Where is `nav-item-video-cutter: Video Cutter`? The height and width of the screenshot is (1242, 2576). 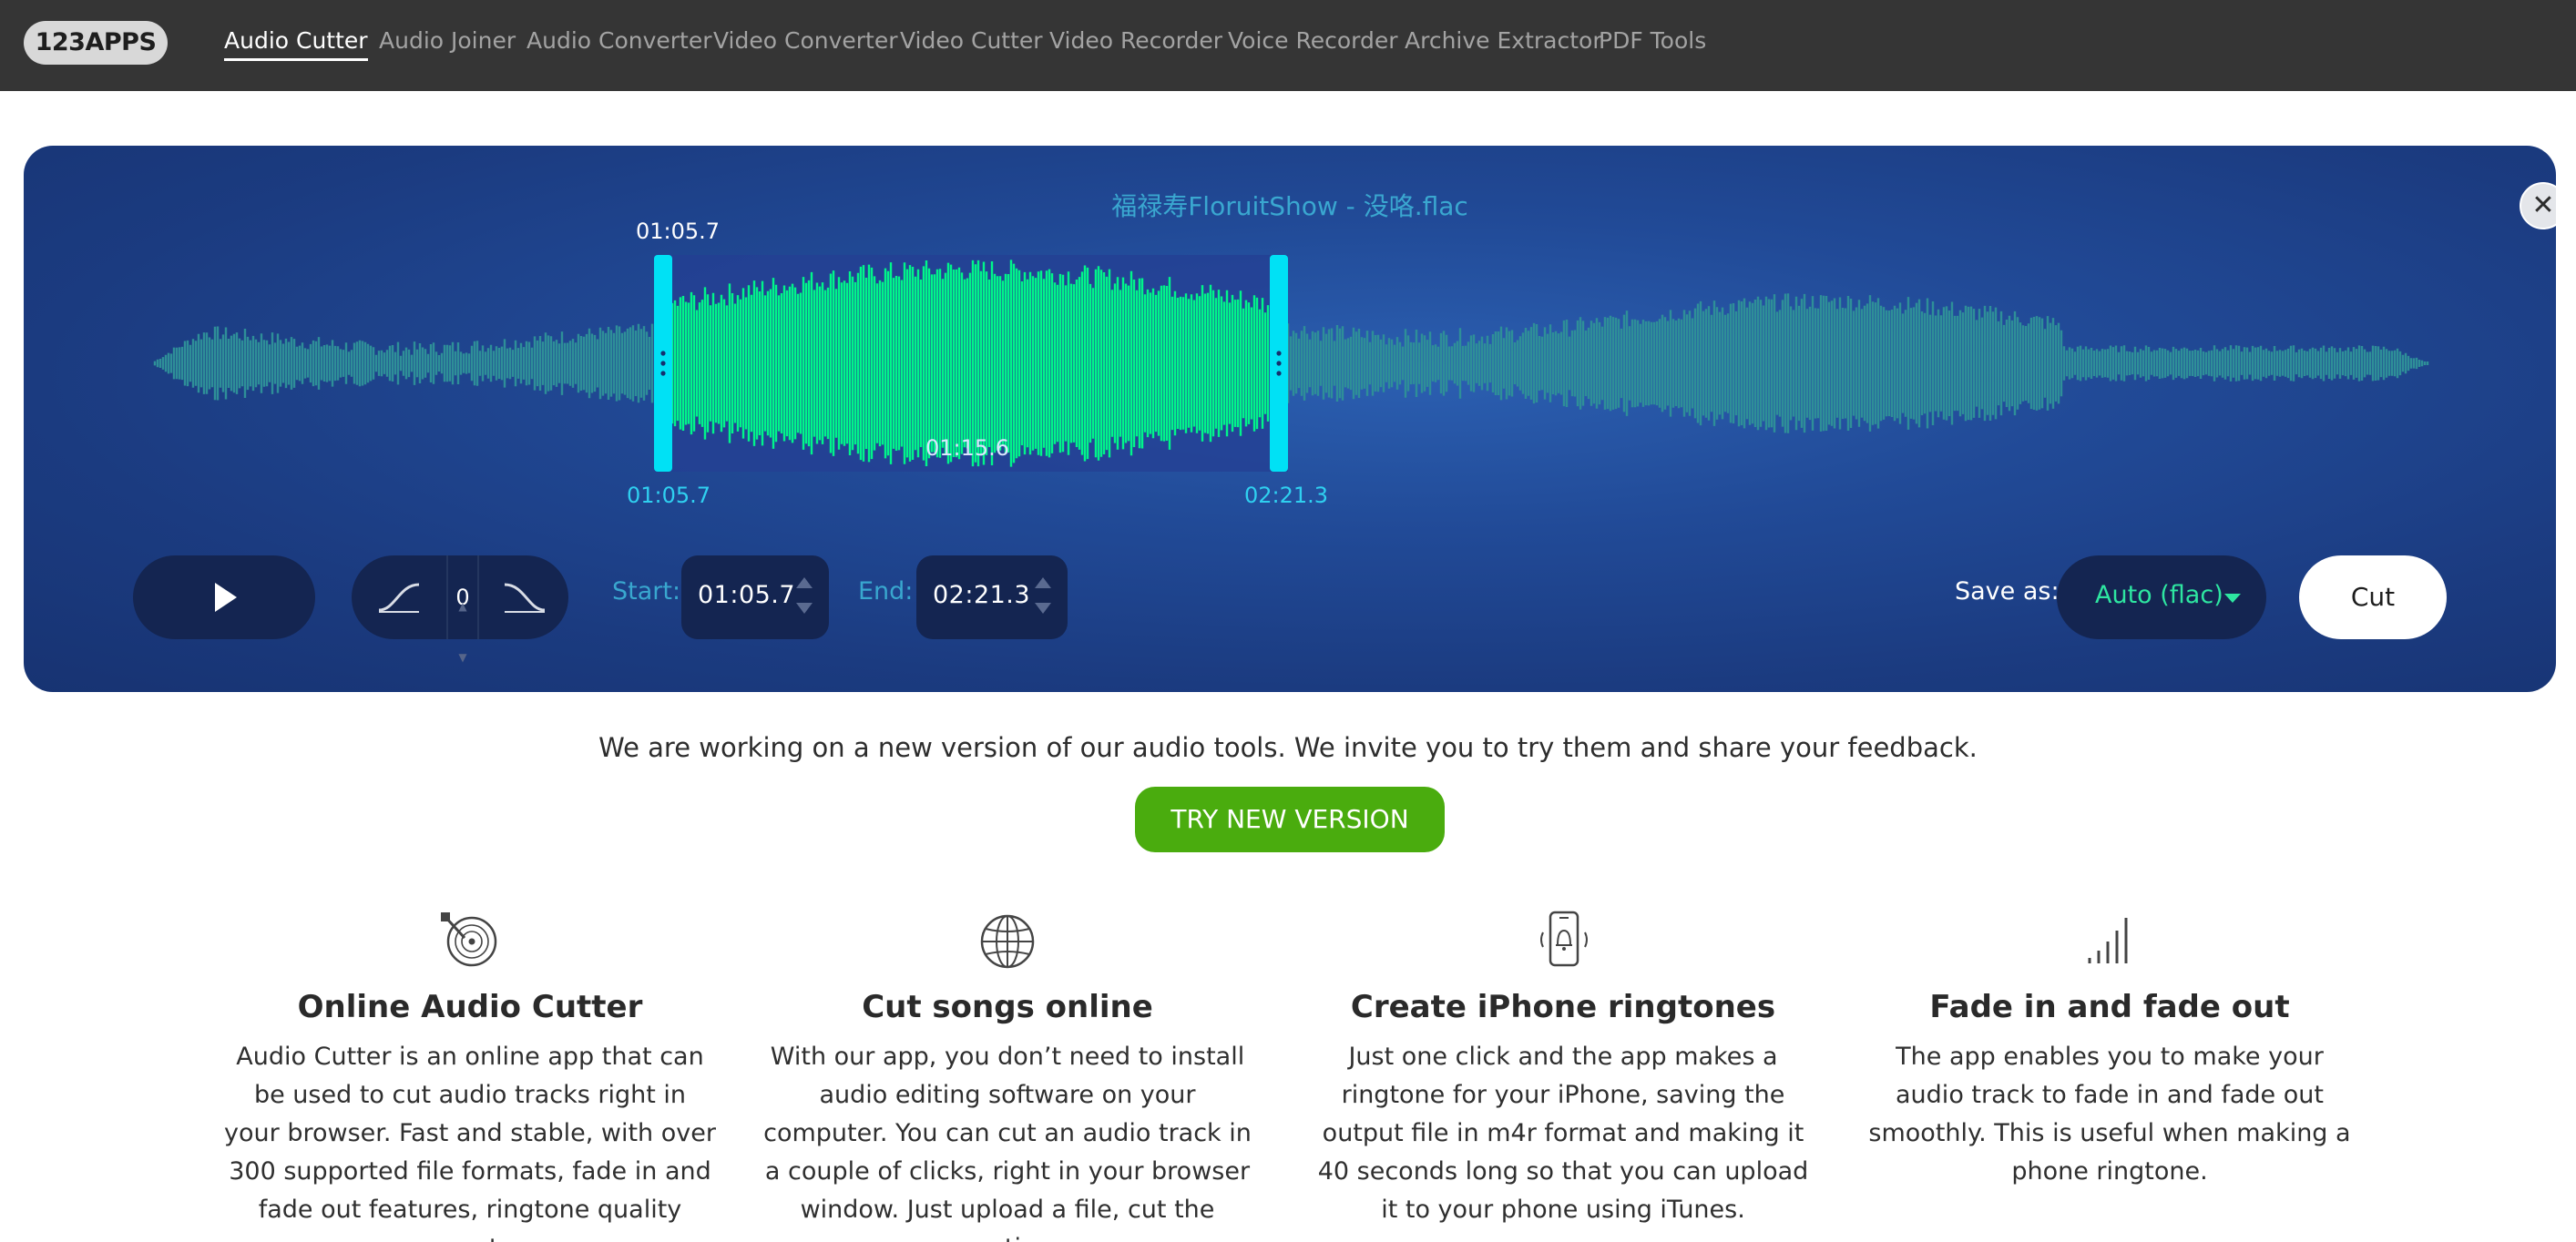 nav-item-video-cutter: Video Cutter is located at coordinates (971, 40).